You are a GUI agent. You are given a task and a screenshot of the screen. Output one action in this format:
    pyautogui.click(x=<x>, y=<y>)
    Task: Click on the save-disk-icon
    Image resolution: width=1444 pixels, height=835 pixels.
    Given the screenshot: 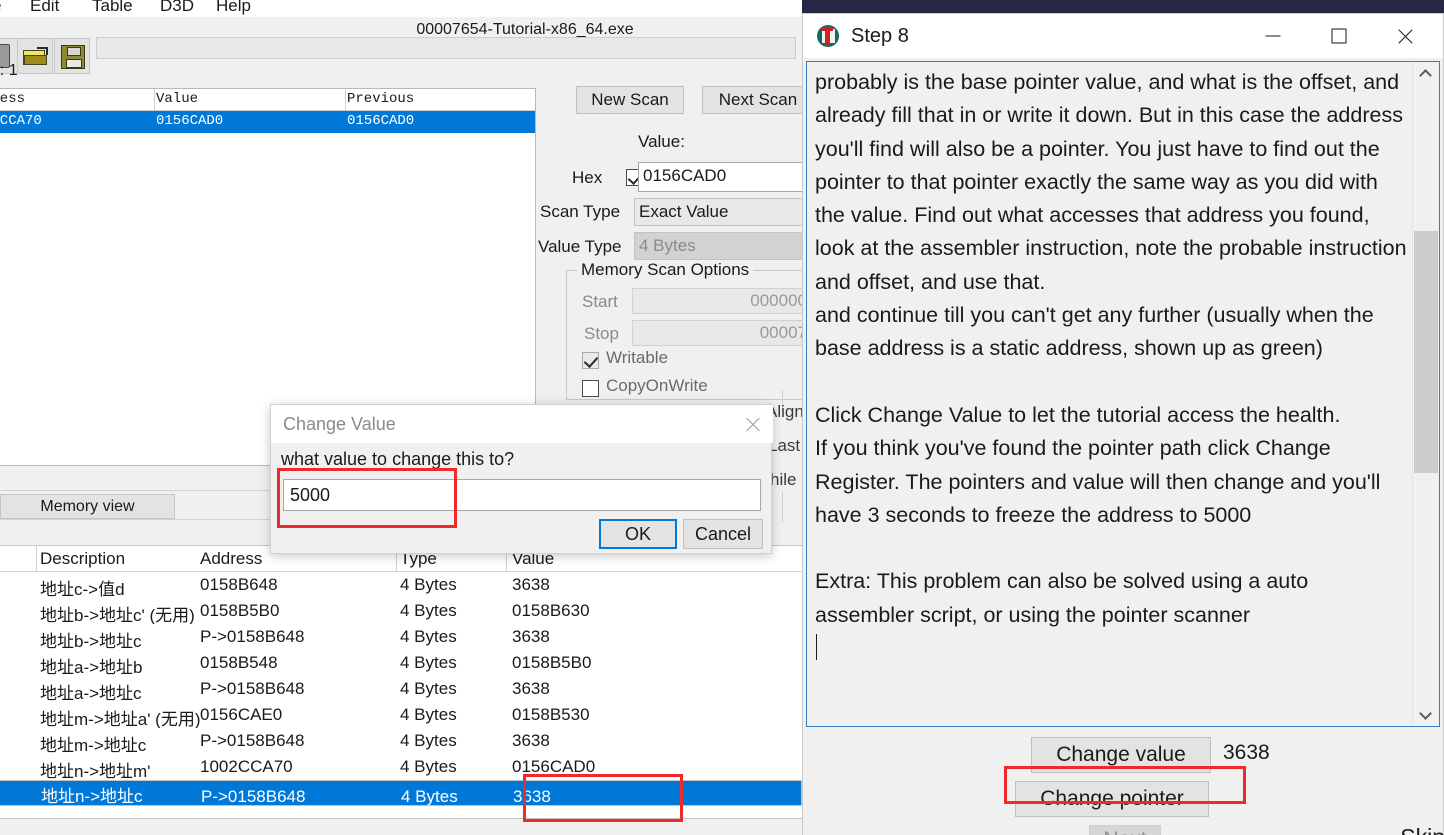 What is the action you would take?
    pyautogui.click(x=73, y=57)
    